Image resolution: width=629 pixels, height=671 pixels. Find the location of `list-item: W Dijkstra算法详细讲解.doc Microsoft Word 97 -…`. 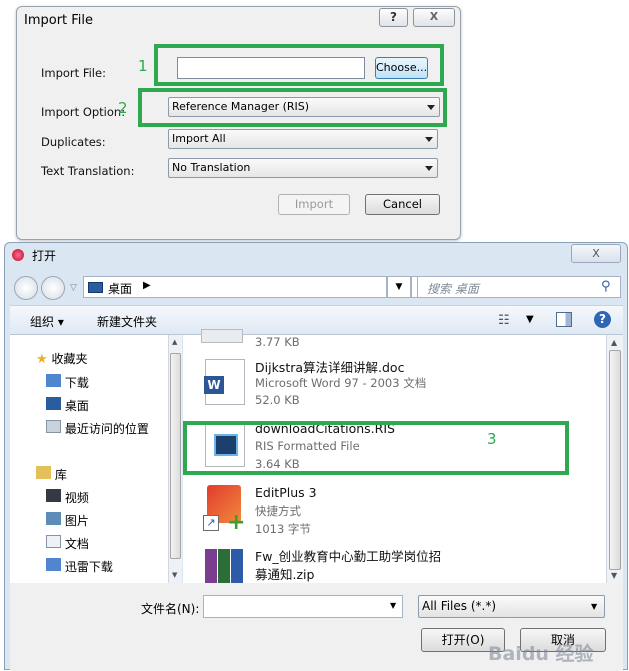

list-item: W Dijkstra算法详细讲解.doc Microsoft Word 97 -… is located at coordinates (393, 381).